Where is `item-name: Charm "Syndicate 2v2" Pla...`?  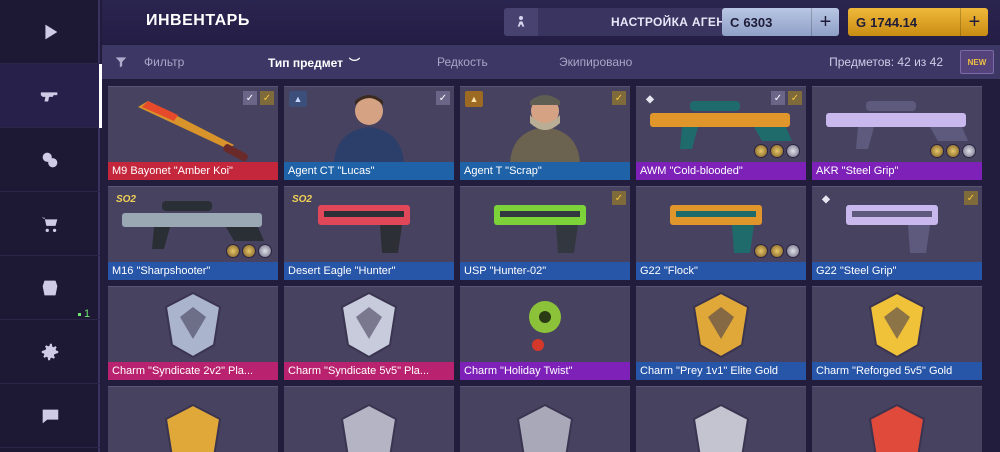 item-name: Charm "Syndicate 2v2" Pla... is located at coordinates (193, 371).